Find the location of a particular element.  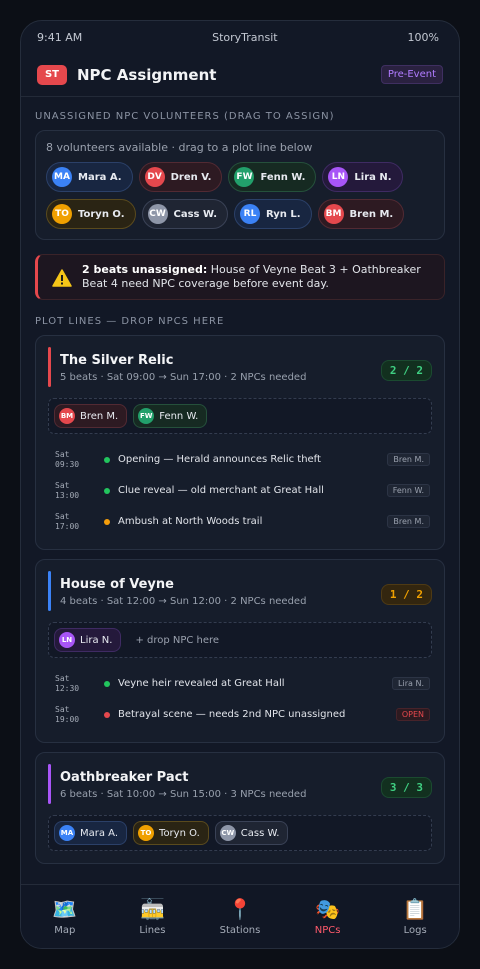

page-title: NPC Assignment is located at coordinates (147, 74).